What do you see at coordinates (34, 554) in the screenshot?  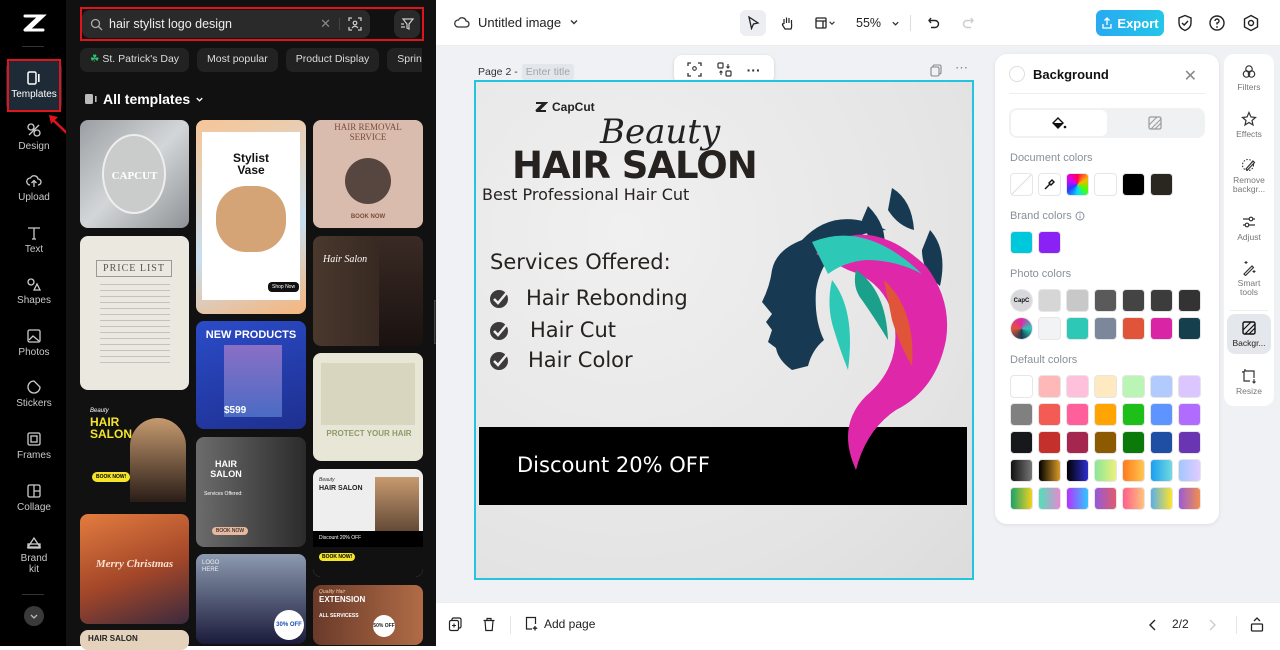 I see `nav-item-brand-kit: Brand kit` at bounding box center [34, 554].